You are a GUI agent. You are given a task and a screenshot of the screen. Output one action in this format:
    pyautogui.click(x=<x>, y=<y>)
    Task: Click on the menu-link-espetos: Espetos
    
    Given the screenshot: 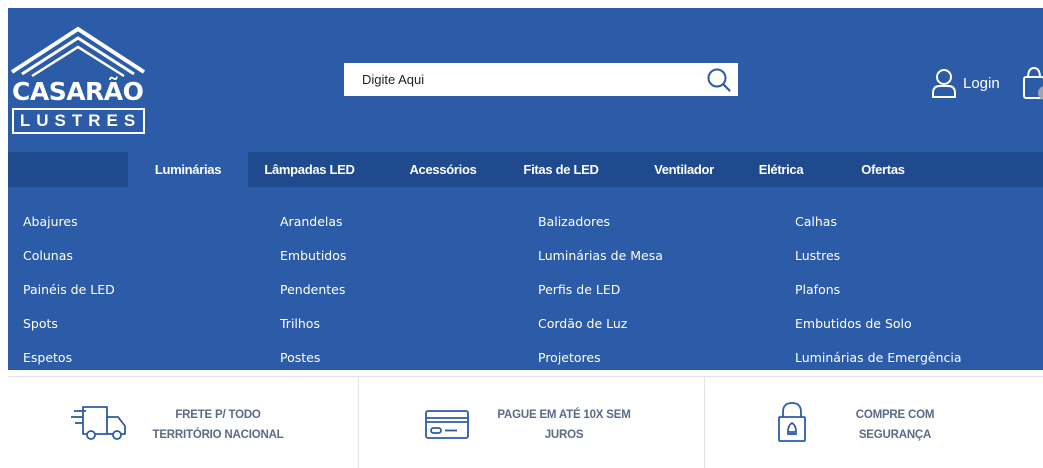 What is the action you would take?
    pyautogui.click(x=47, y=358)
    